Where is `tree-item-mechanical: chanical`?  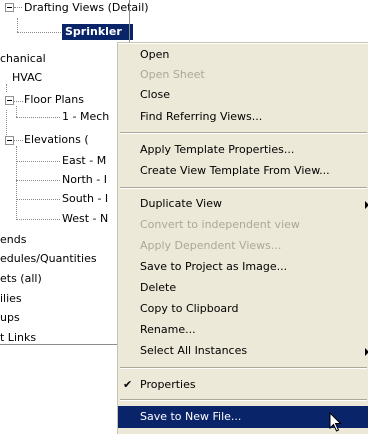
tree-item-mechanical: chanical is located at coordinates (23, 59).